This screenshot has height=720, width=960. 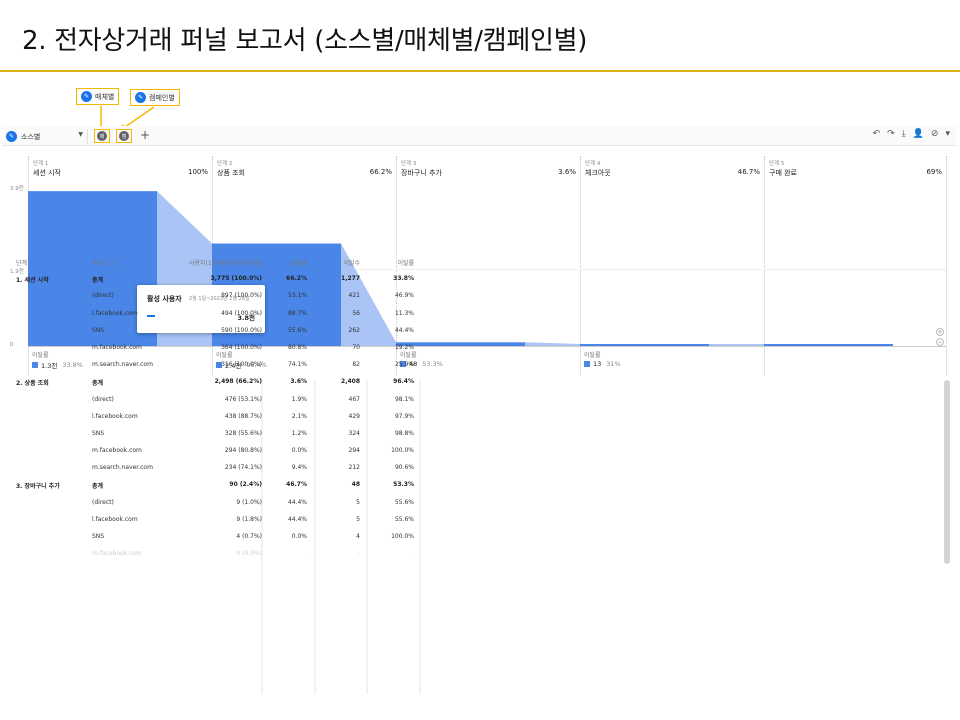 What do you see at coordinates (403, 279) in the screenshot?
I see `cell-abandon-rate: 33.8%` at bounding box center [403, 279].